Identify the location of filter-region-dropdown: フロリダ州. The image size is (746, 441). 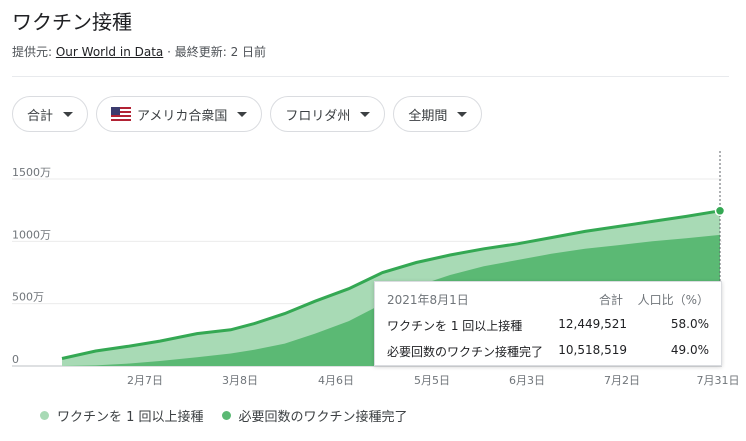
(328, 114).